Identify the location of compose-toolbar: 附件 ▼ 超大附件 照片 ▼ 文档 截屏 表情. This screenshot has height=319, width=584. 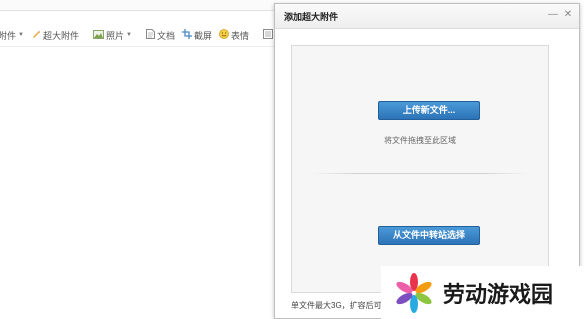
(146, 35).